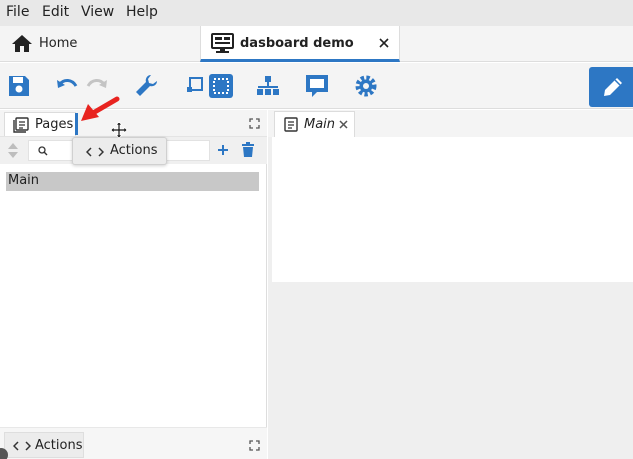 The width and height of the screenshot is (633, 459). Describe the element at coordinates (43, 151) in the screenshot. I see `search-icon` at that location.